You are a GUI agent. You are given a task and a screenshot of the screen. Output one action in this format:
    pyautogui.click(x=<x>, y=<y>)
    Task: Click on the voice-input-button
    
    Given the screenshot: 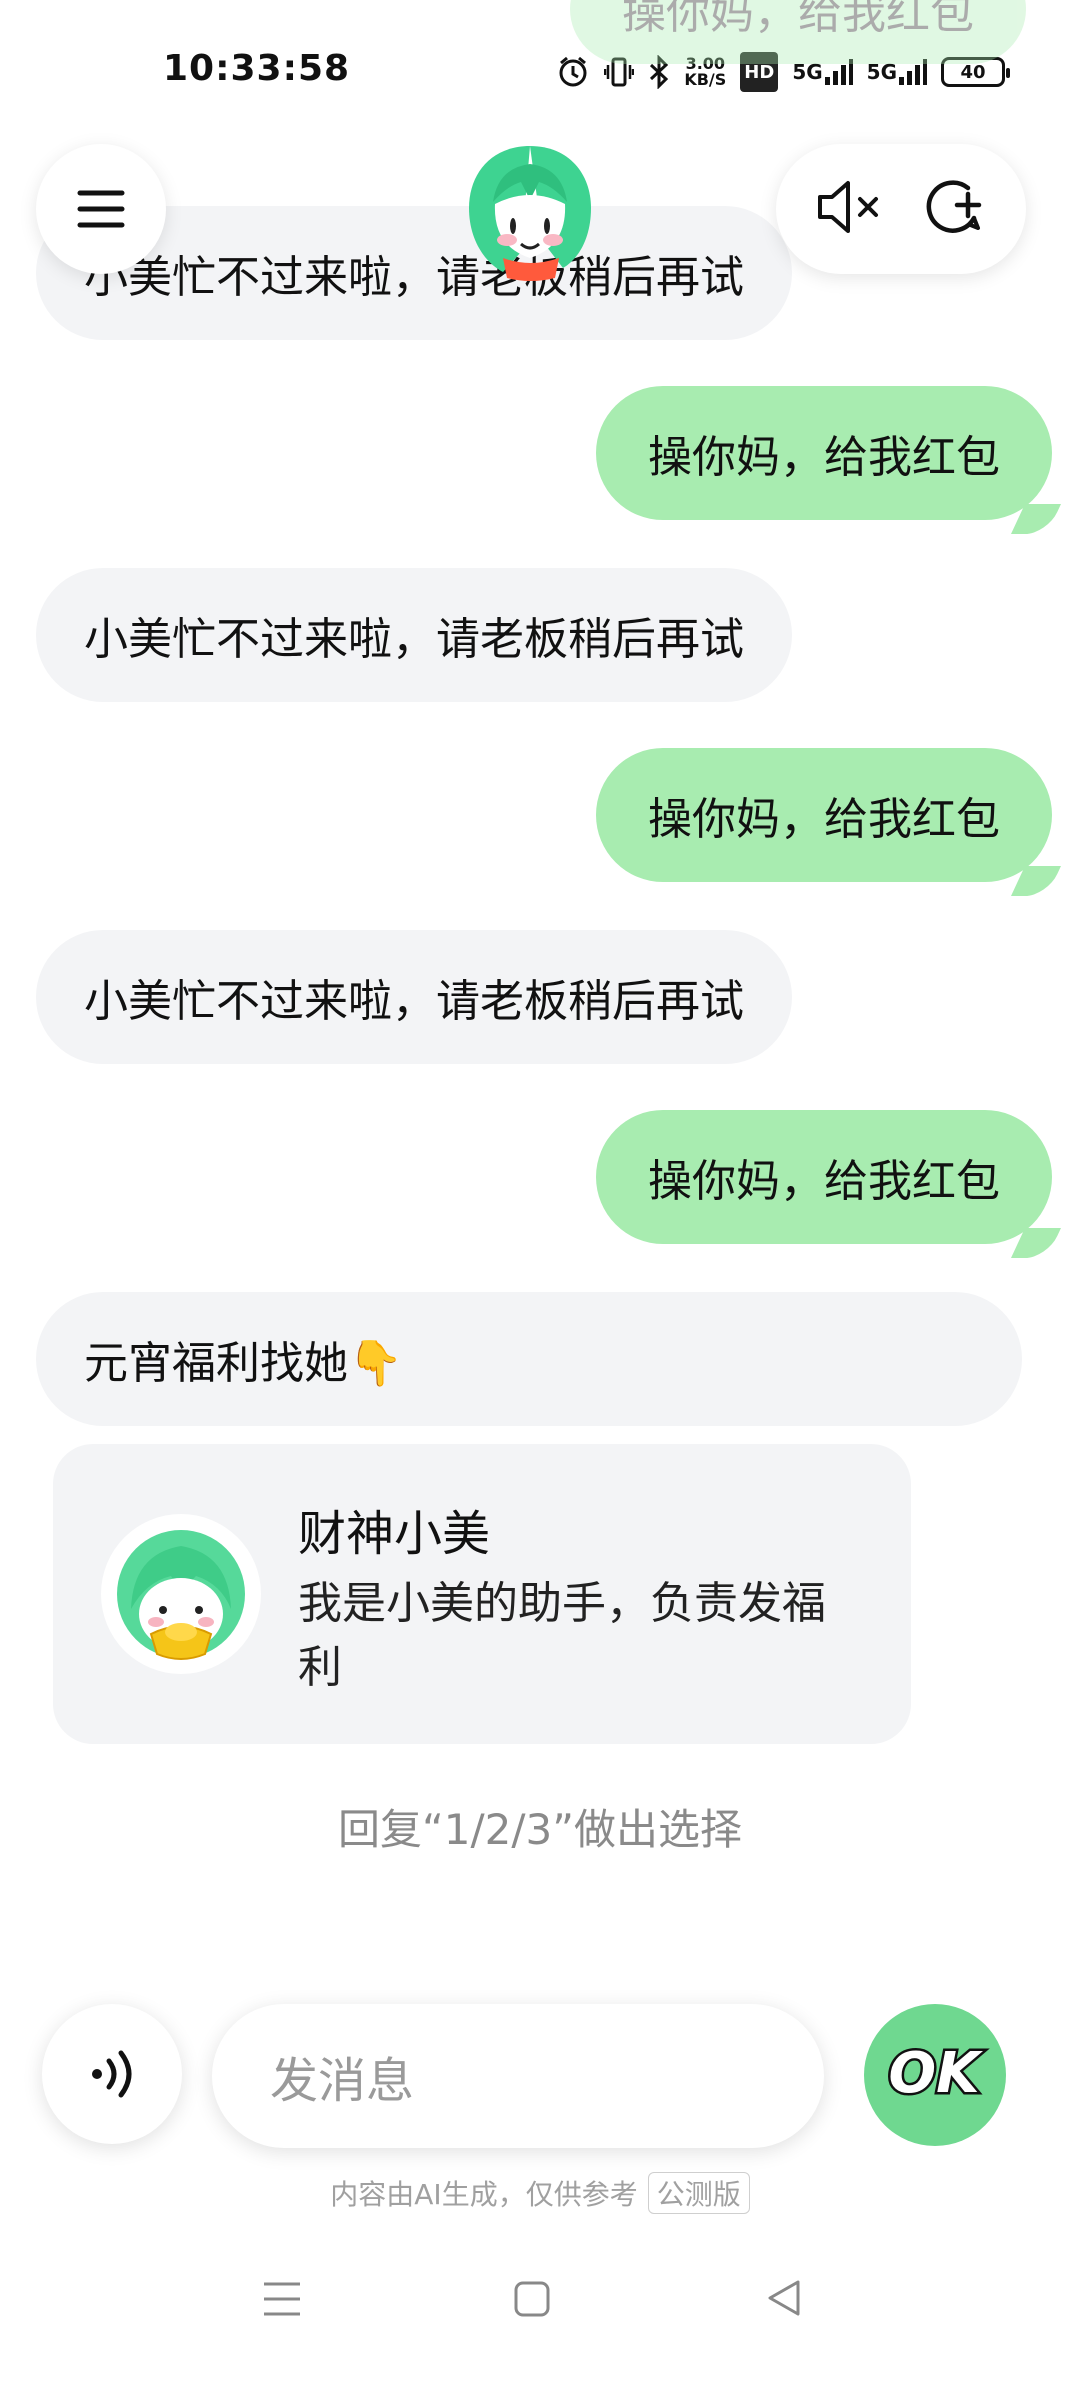 What is the action you would take?
    pyautogui.click(x=112, y=2074)
    